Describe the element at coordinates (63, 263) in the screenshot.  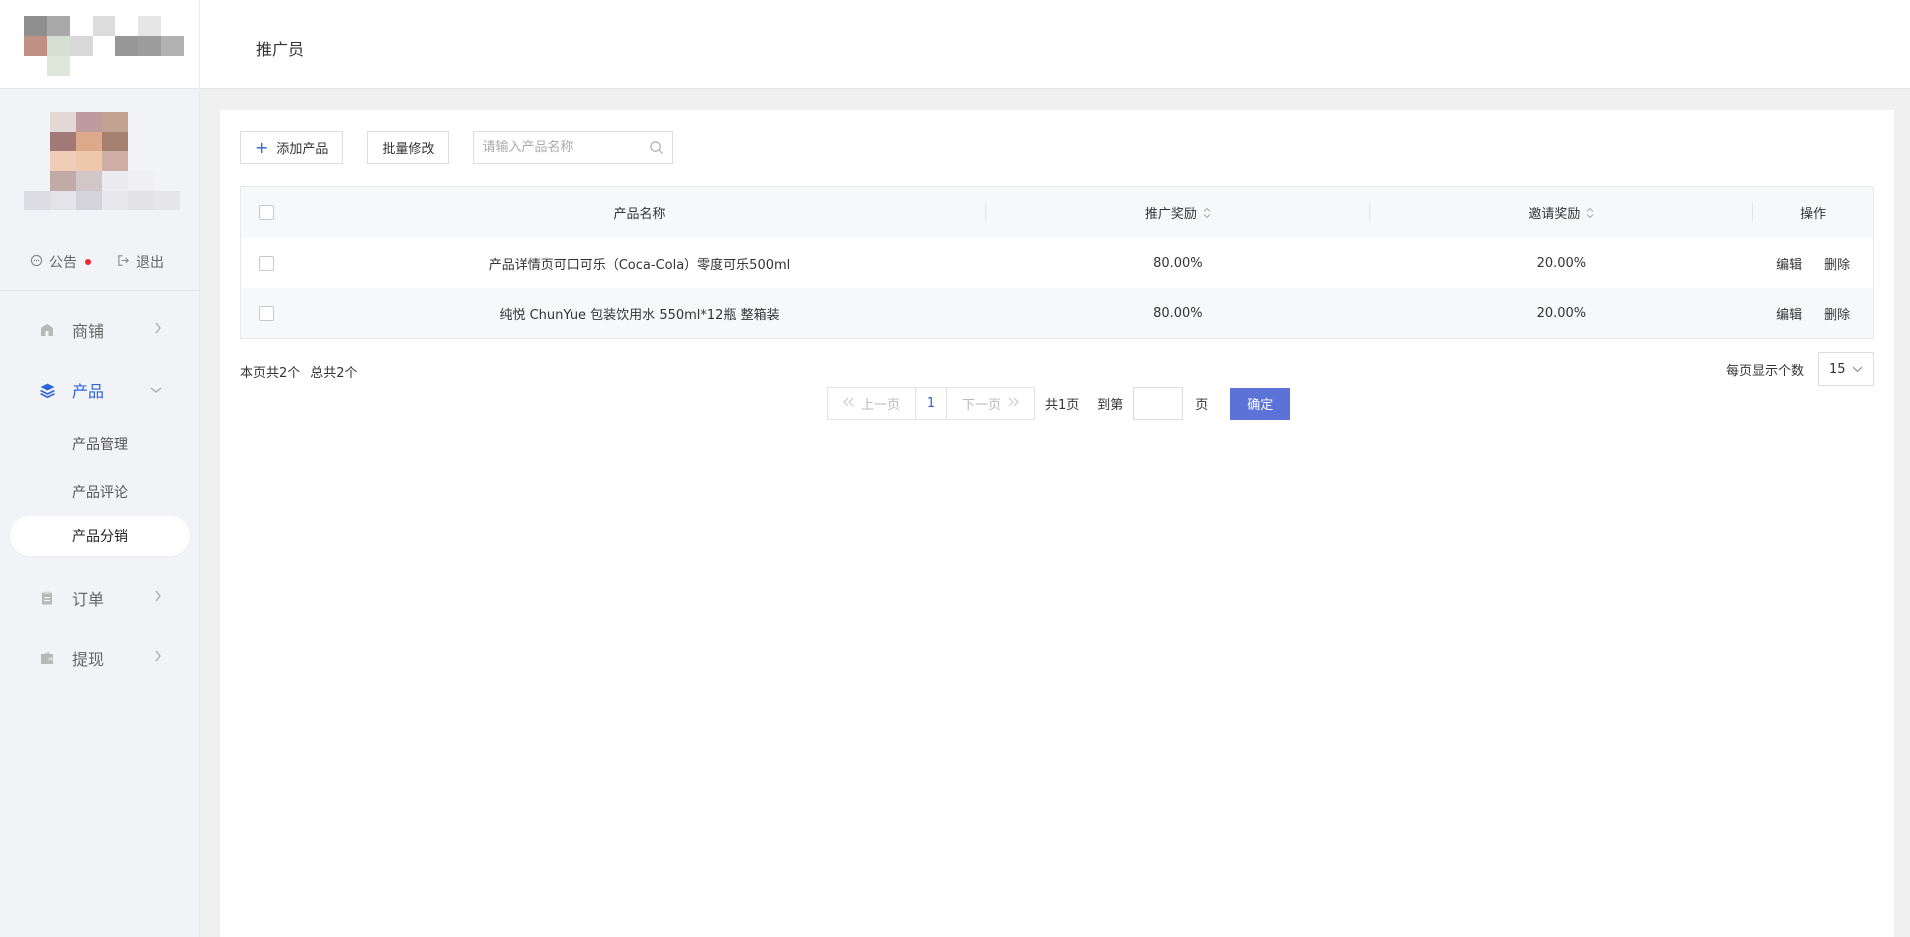
I see `announcement-label: 公告` at that location.